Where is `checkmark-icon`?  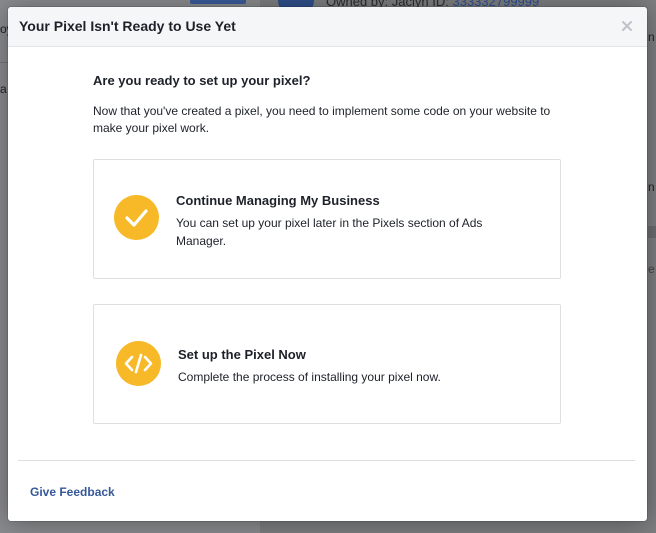 checkmark-icon is located at coordinates (136, 217).